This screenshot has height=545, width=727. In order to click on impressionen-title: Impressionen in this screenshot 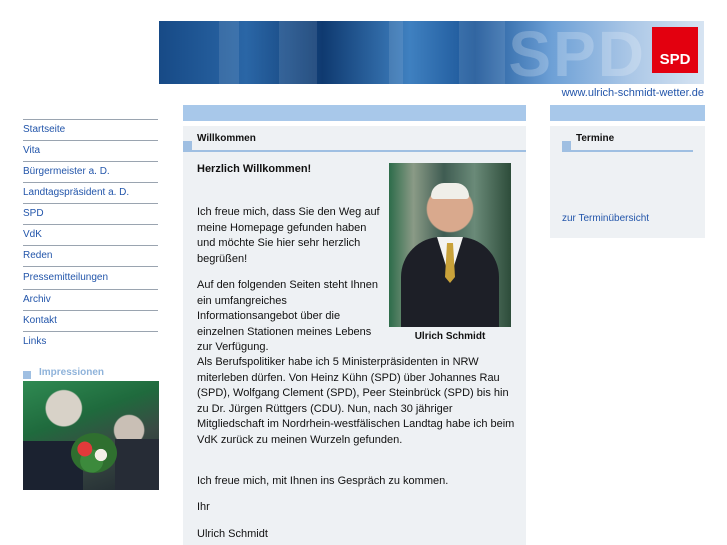, I will do `click(72, 372)`.